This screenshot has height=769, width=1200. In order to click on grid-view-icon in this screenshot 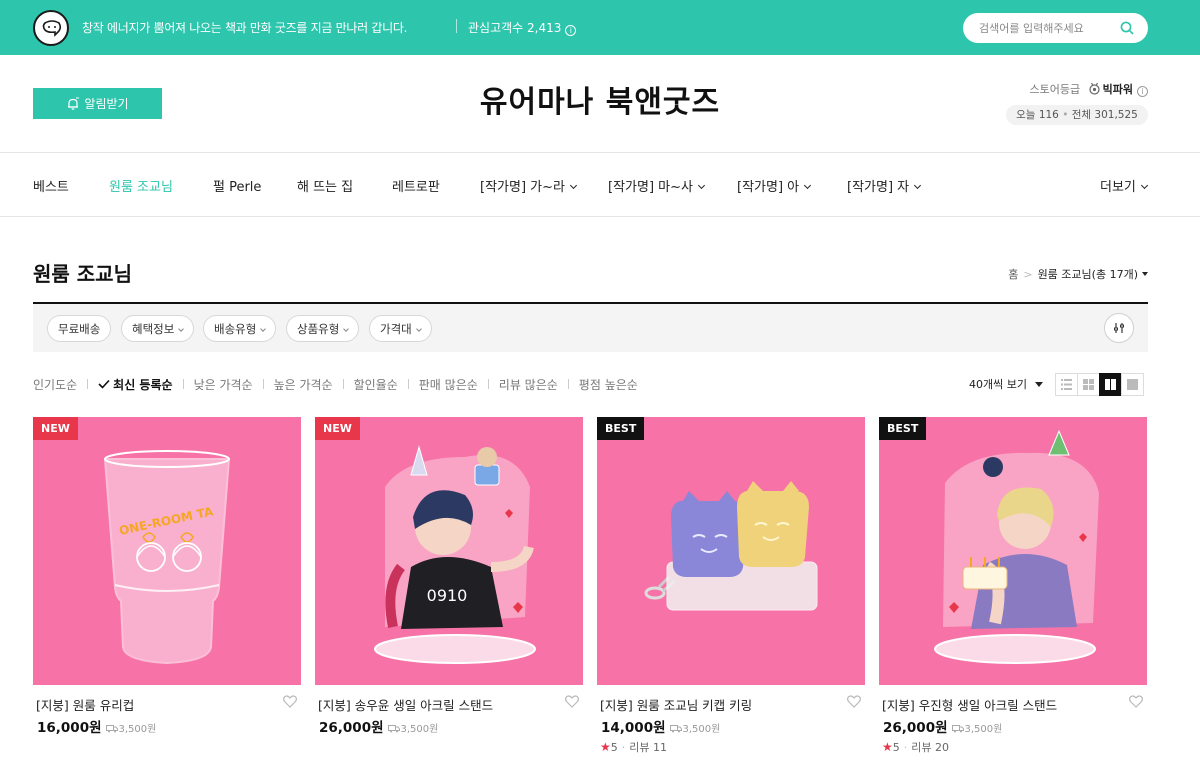, I will do `click(1088, 384)`.